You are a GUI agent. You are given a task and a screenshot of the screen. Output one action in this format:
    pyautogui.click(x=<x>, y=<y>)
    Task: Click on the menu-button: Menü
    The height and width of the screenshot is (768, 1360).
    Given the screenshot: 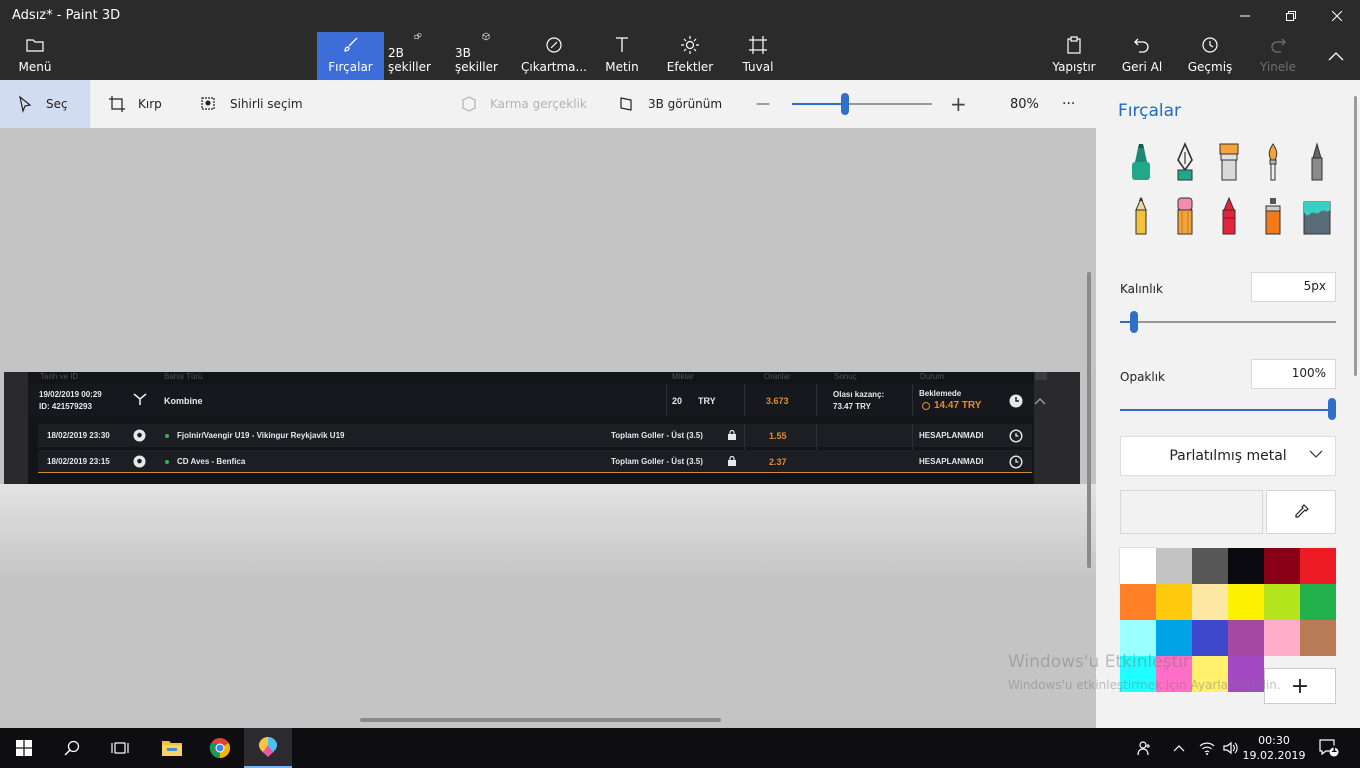 What is the action you would take?
    pyautogui.click(x=35, y=56)
    